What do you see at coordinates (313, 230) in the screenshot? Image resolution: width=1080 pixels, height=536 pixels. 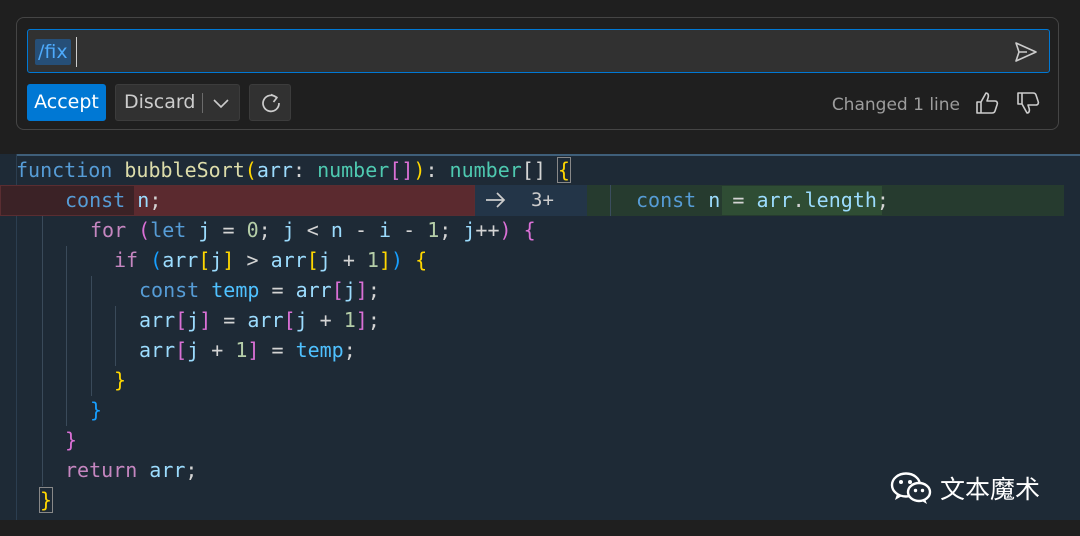 I see `code-line-3: for (let j = 0; j < n - i - 1; j++) {` at bounding box center [313, 230].